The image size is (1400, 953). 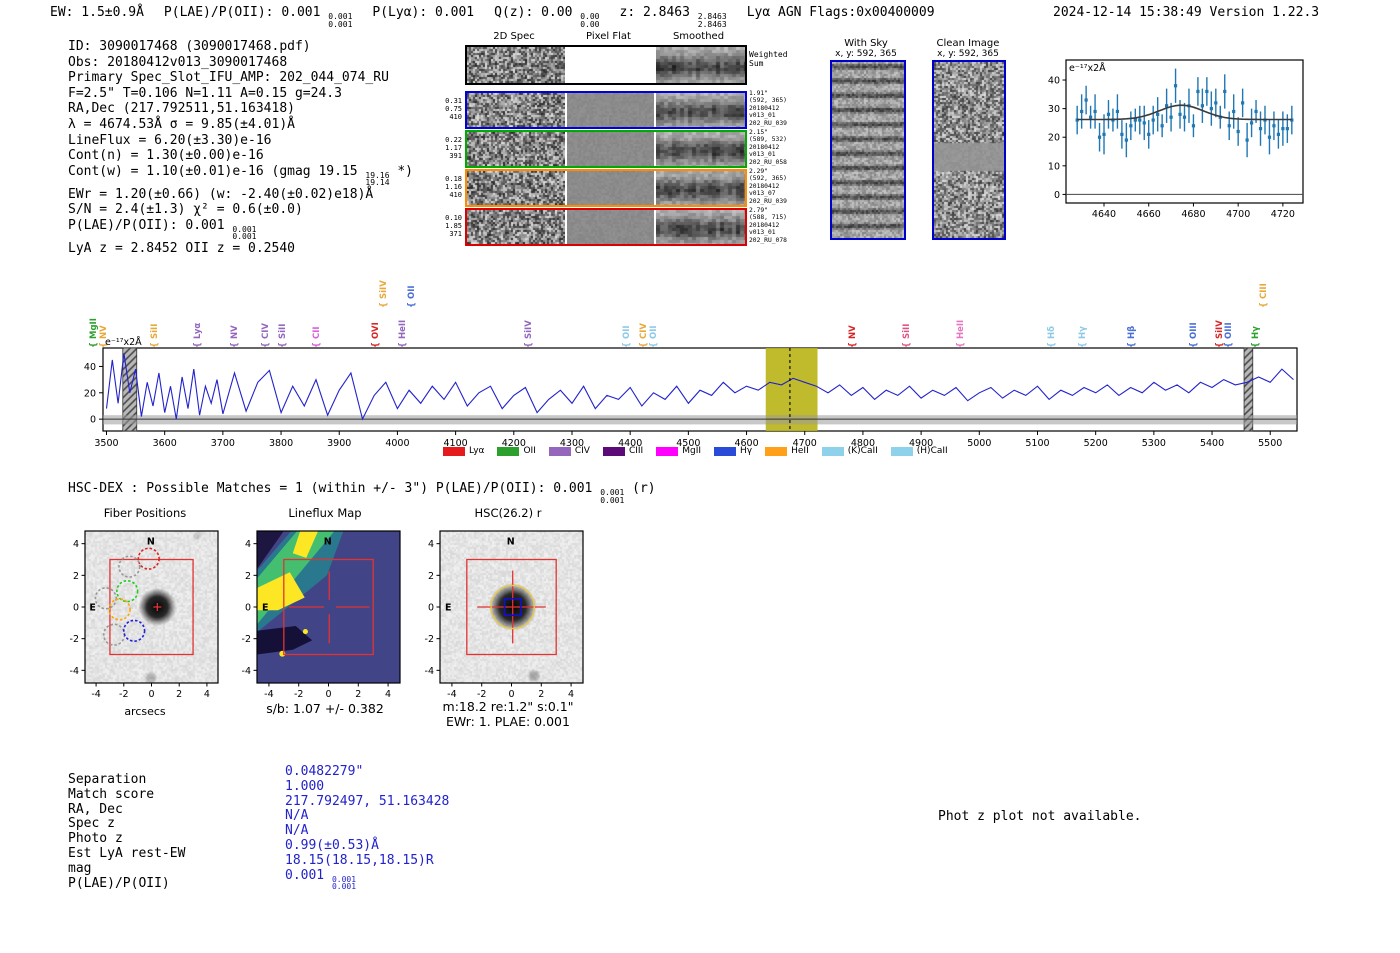 I want to click on emission-line-label: { CIII, so click(x=1266, y=295).